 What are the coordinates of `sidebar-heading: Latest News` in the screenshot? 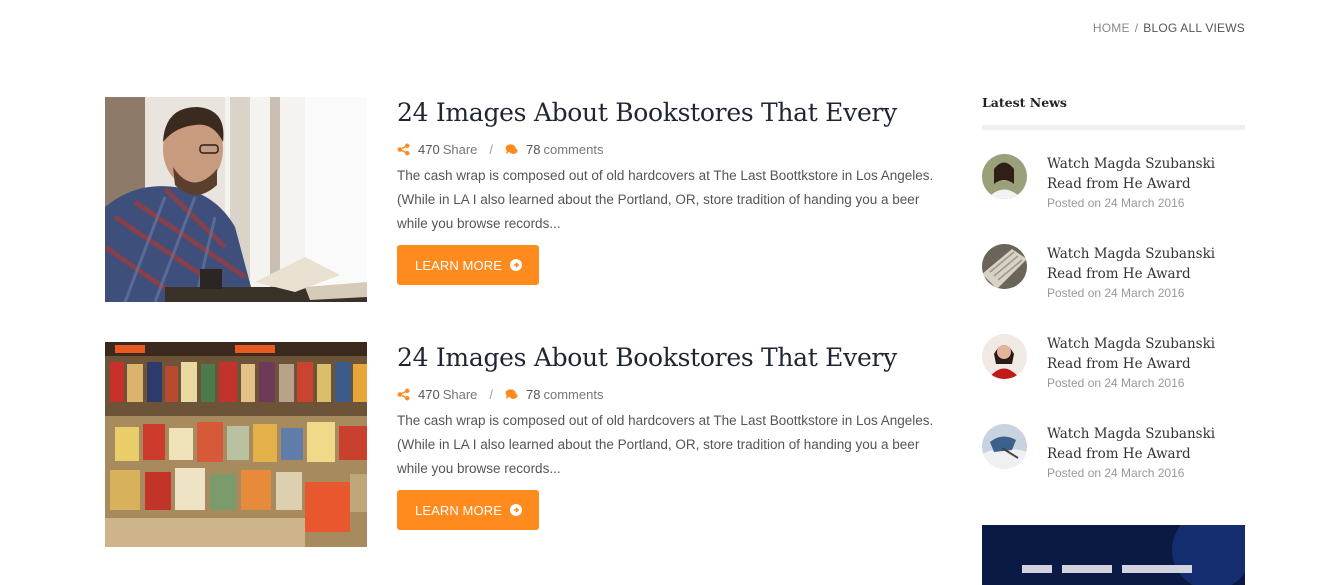 It's located at (1024, 102).